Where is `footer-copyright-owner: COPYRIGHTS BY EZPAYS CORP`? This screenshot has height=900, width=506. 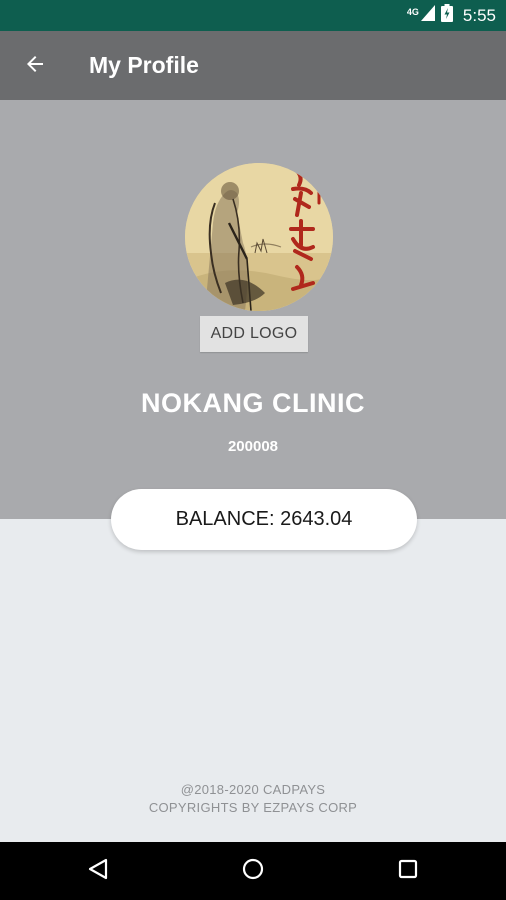 footer-copyright-owner: COPYRIGHTS BY EZPAYS CORP is located at coordinates (253, 807).